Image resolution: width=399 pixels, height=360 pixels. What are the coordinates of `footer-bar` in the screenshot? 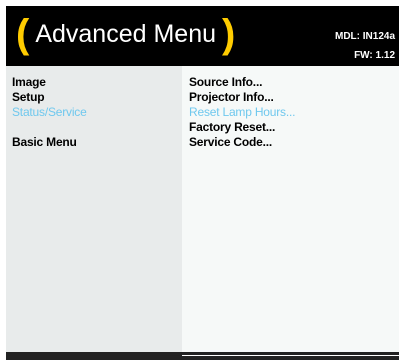 It's located at (202, 356).